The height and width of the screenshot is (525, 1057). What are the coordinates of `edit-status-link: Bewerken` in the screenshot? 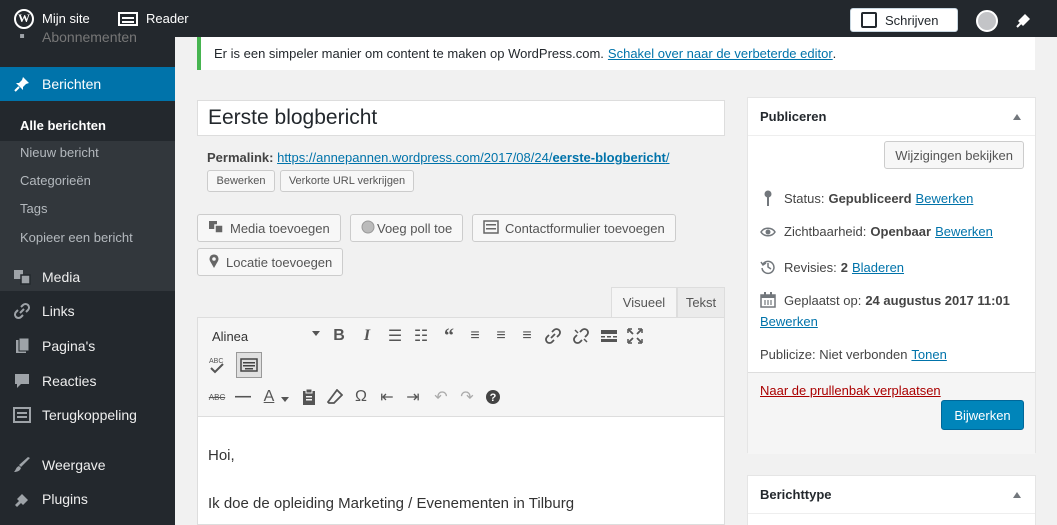 It's located at (945, 198).